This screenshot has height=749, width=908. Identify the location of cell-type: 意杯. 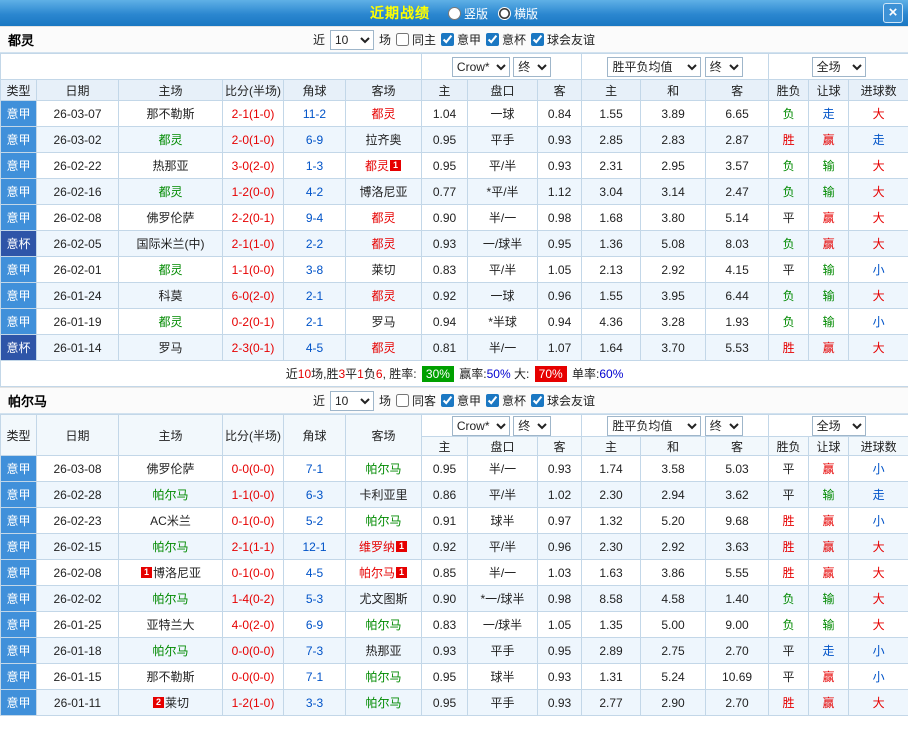
(18, 243).